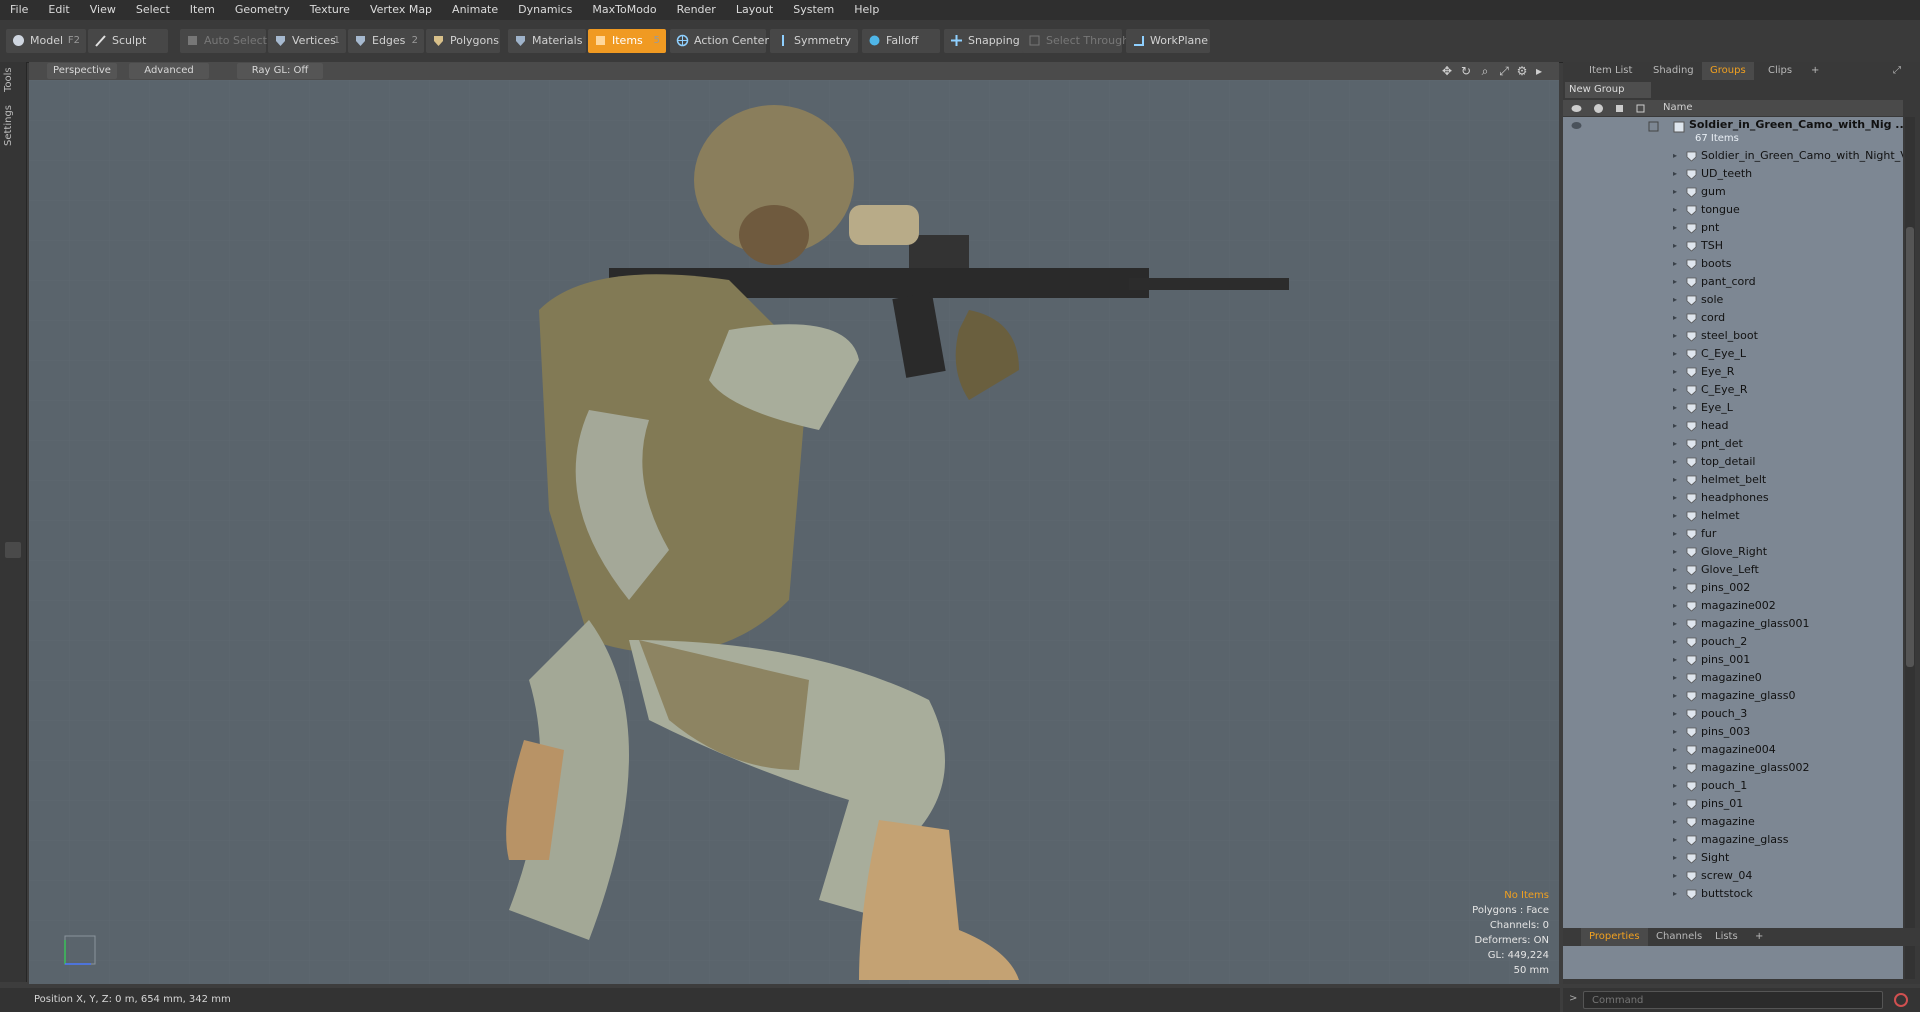  I want to click on workplane-button: WorkPlane, so click(1168, 41).